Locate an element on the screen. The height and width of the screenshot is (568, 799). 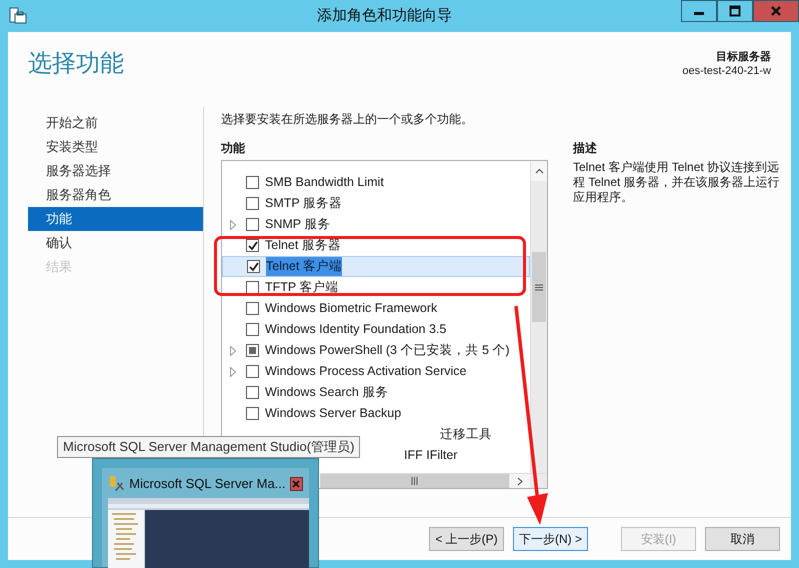
wizard-button: 取消 is located at coordinates (742, 539).